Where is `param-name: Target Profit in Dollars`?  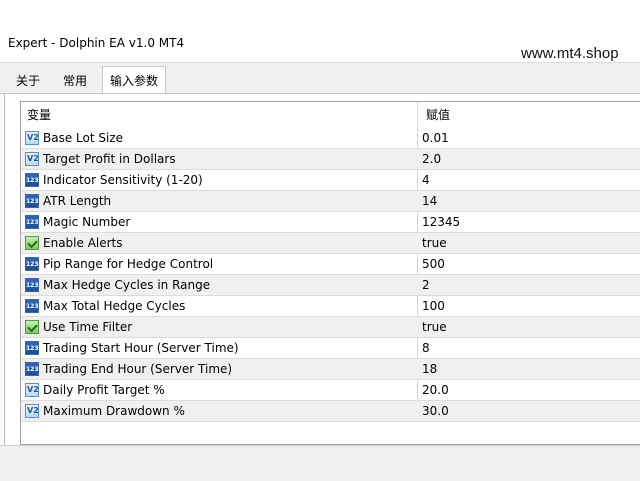 param-name: Target Profit in Dollars is located at coordinates (109, 159).